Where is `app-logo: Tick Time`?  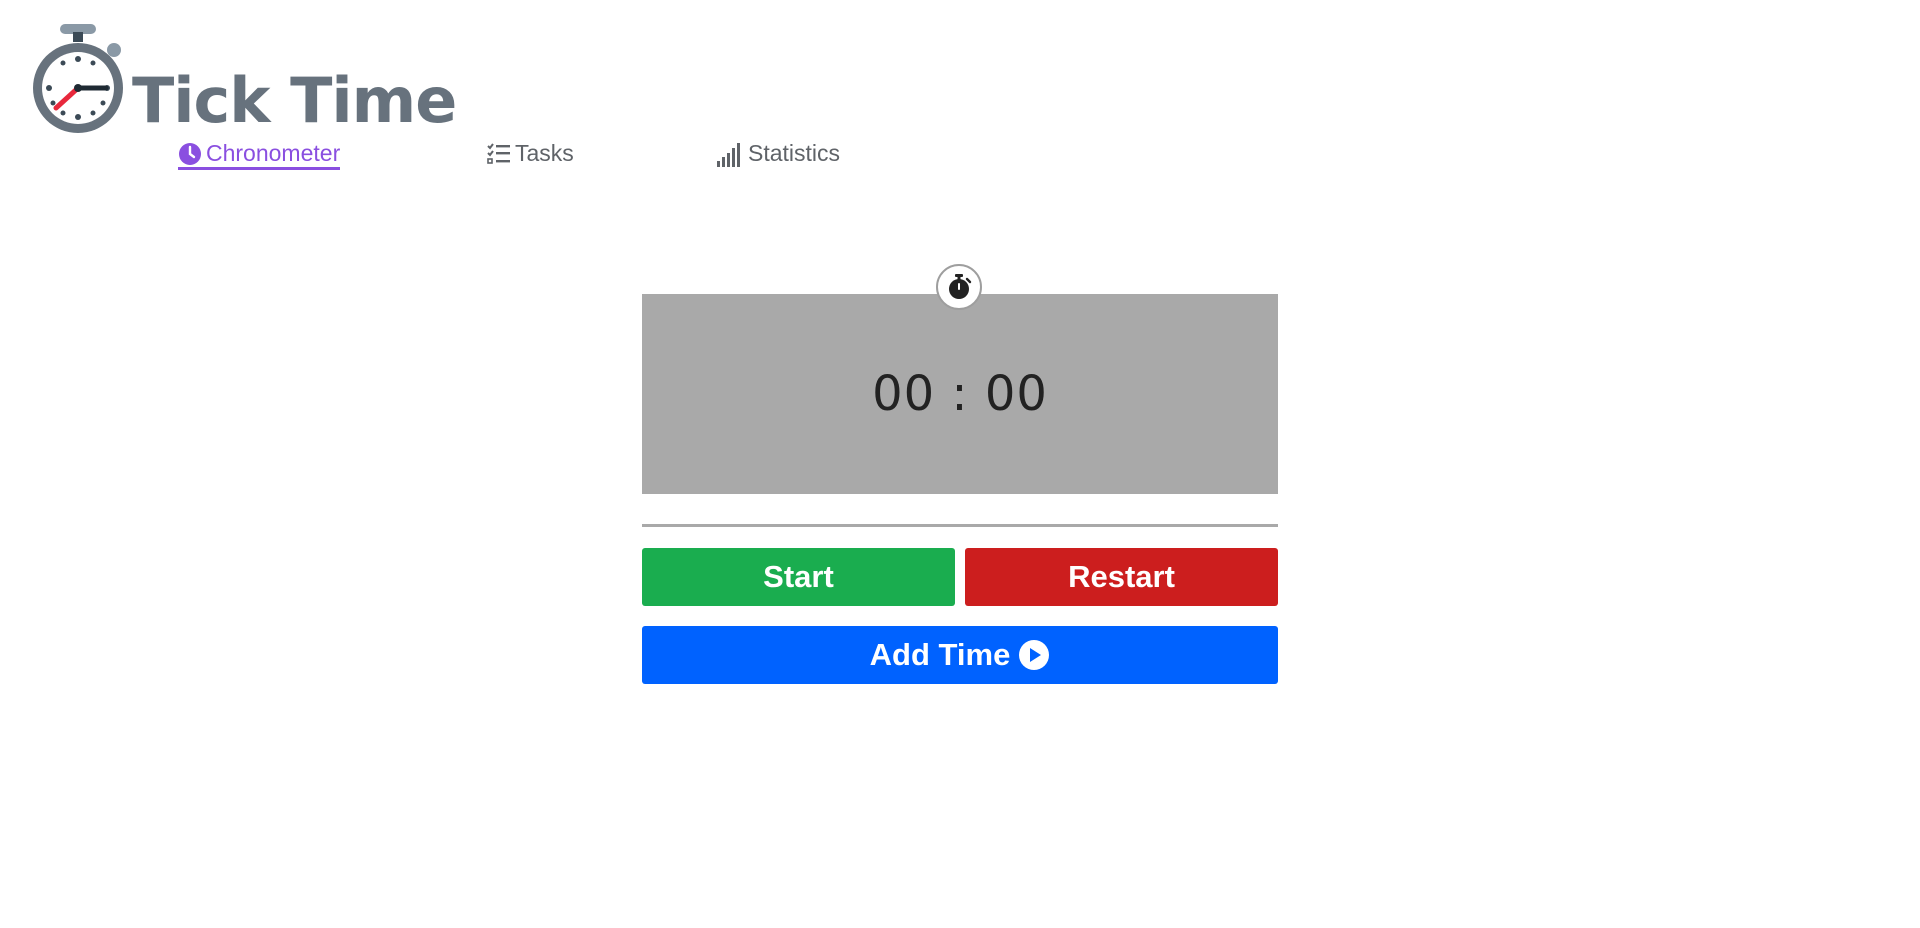
app-logo: Tick Time is located at coordinates (243, 78).